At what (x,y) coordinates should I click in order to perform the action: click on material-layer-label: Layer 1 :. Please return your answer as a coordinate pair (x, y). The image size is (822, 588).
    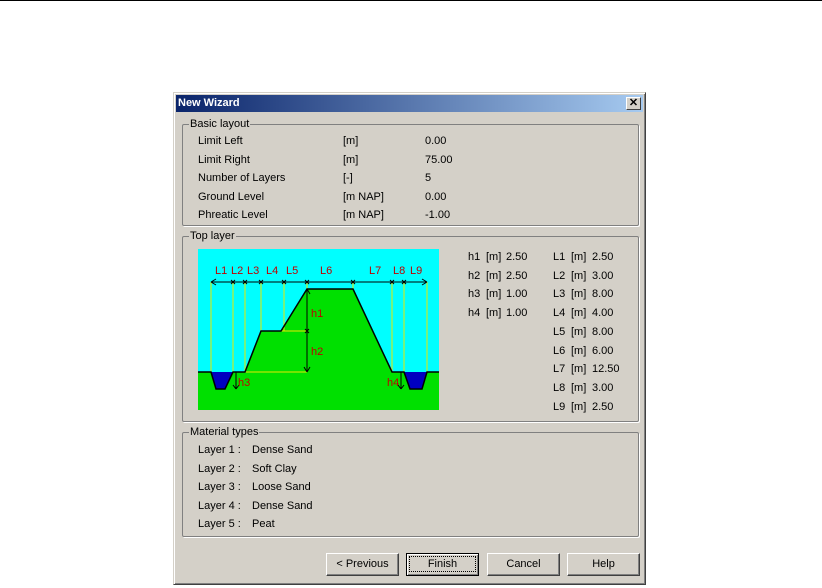
    Looking at the image, I should click on (219, 450).